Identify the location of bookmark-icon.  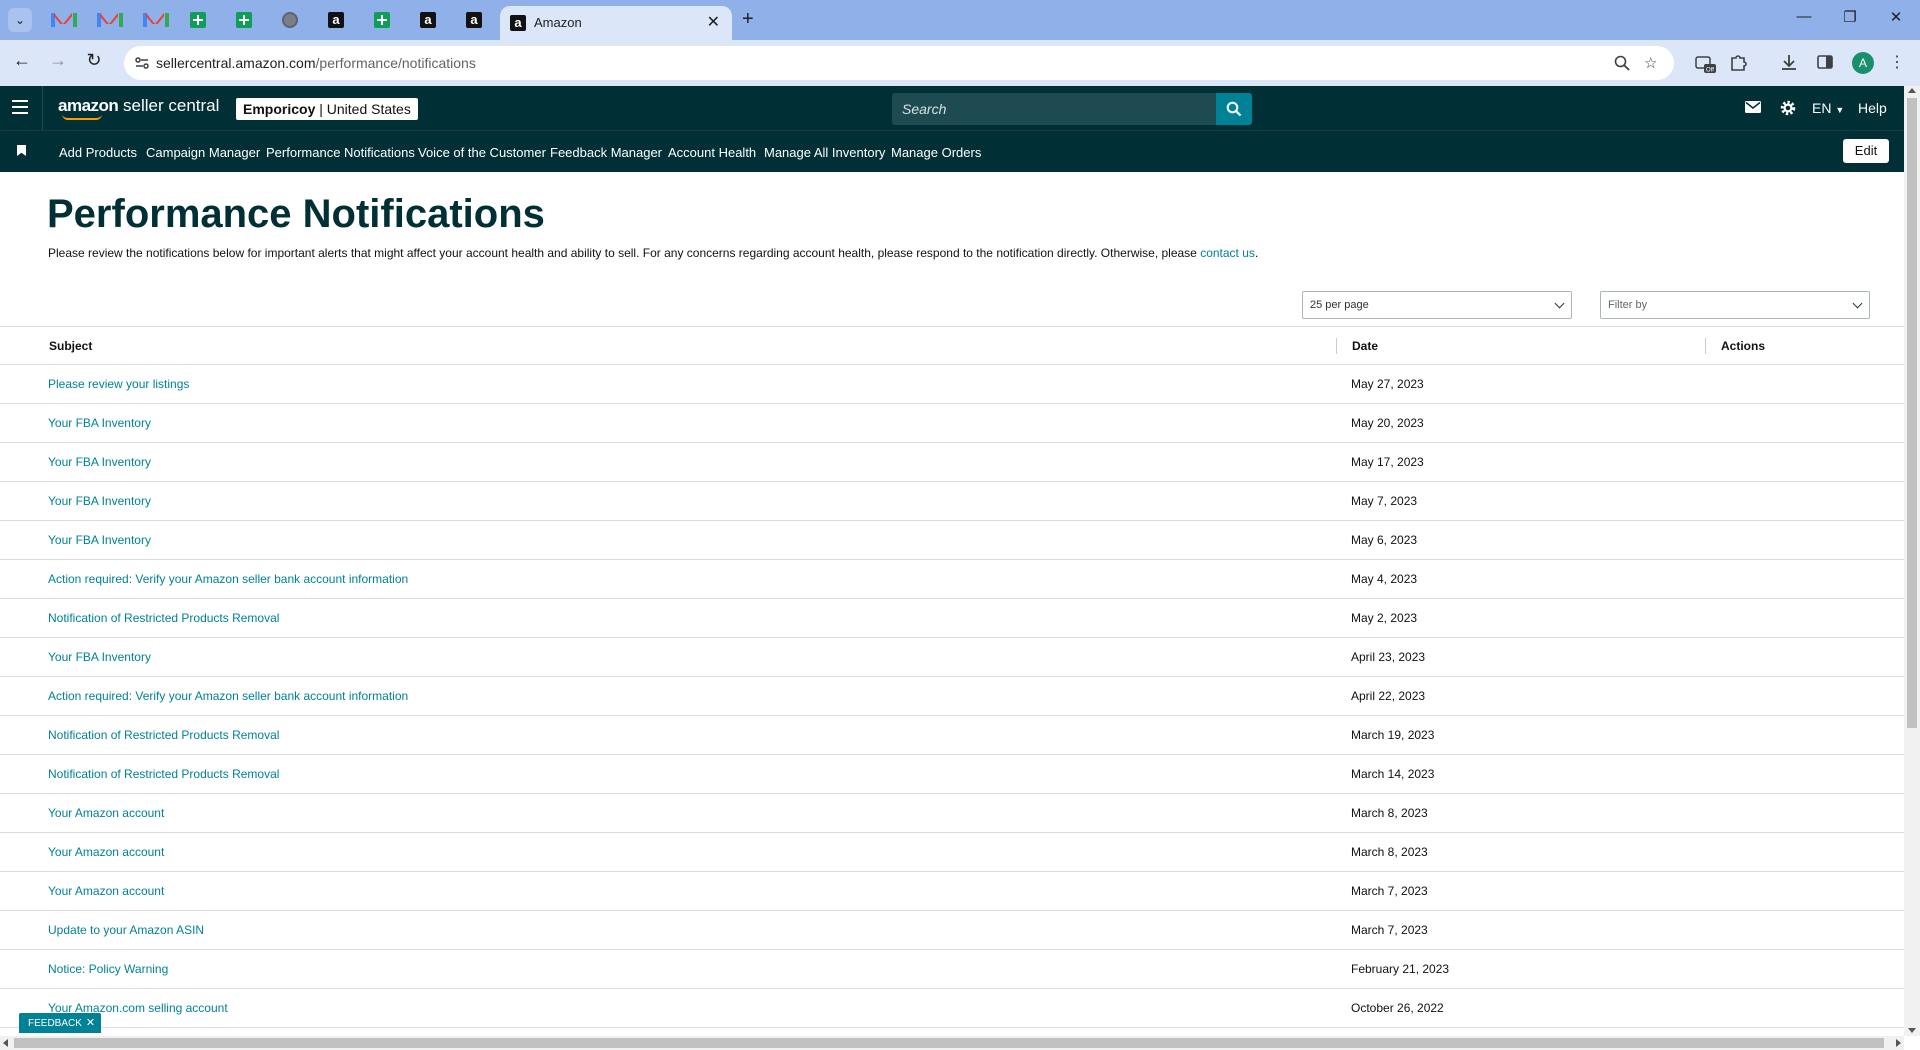
(21, 150).